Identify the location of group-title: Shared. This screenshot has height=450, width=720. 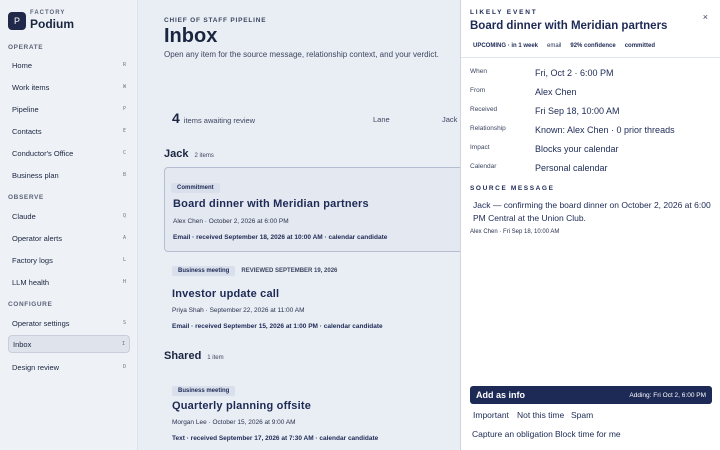
(183, 356).